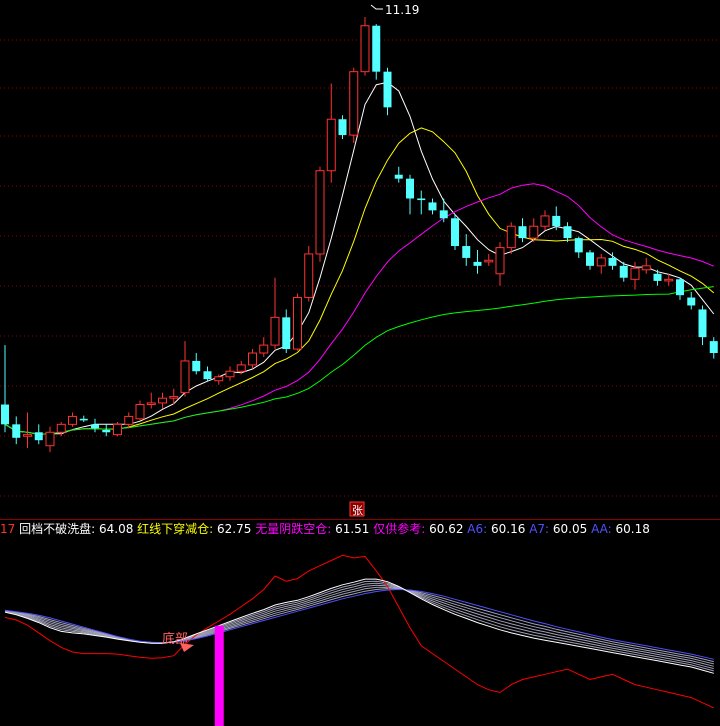 Image resolution: width=720 pixels, height=726 pixels. Describe the element at coordinates (498, 529) in the screenshot. I see `legend-item: A6: 60.16` at that location.